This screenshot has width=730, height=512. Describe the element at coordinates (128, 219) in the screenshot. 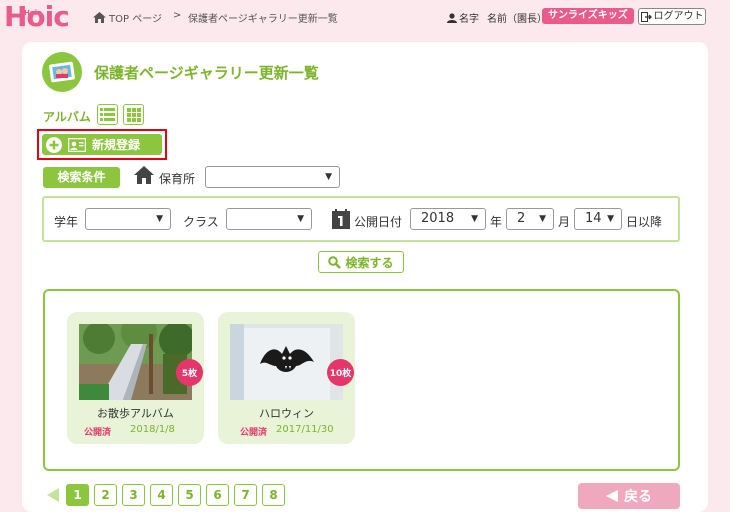

I see `grade-select: ▼` at that location.